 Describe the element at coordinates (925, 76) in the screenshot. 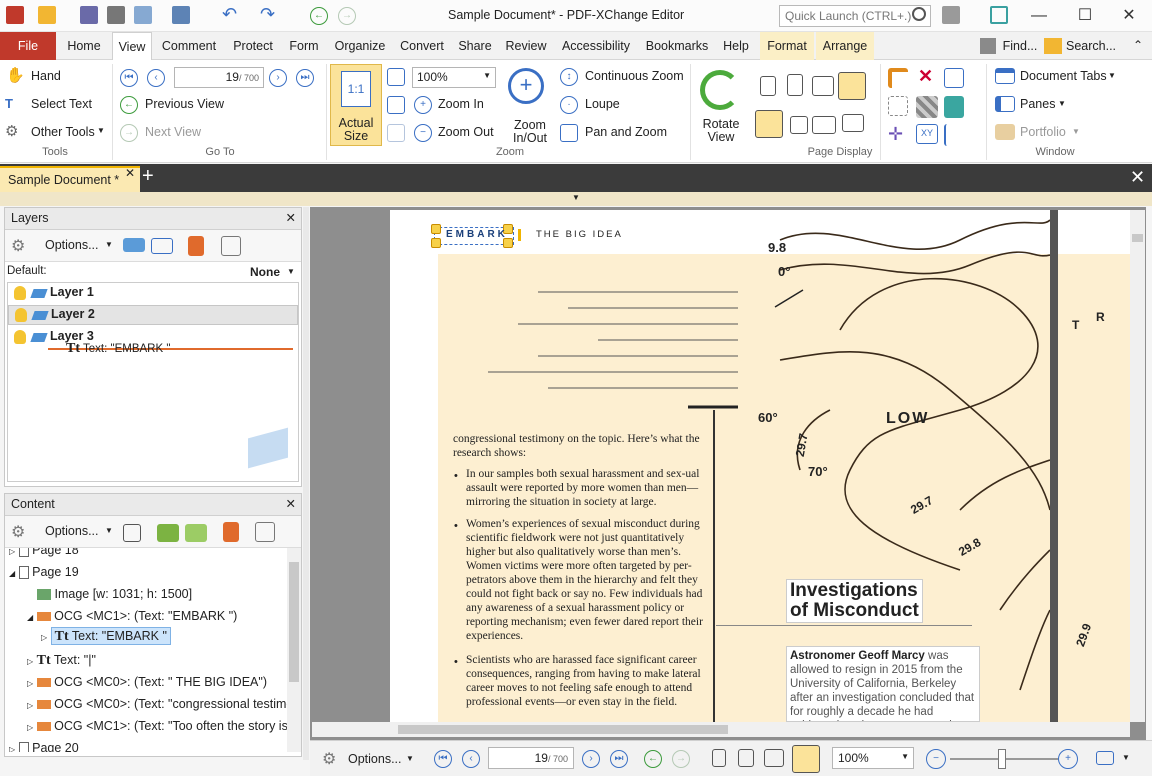

I see `guides-icon: ✕` at that location.